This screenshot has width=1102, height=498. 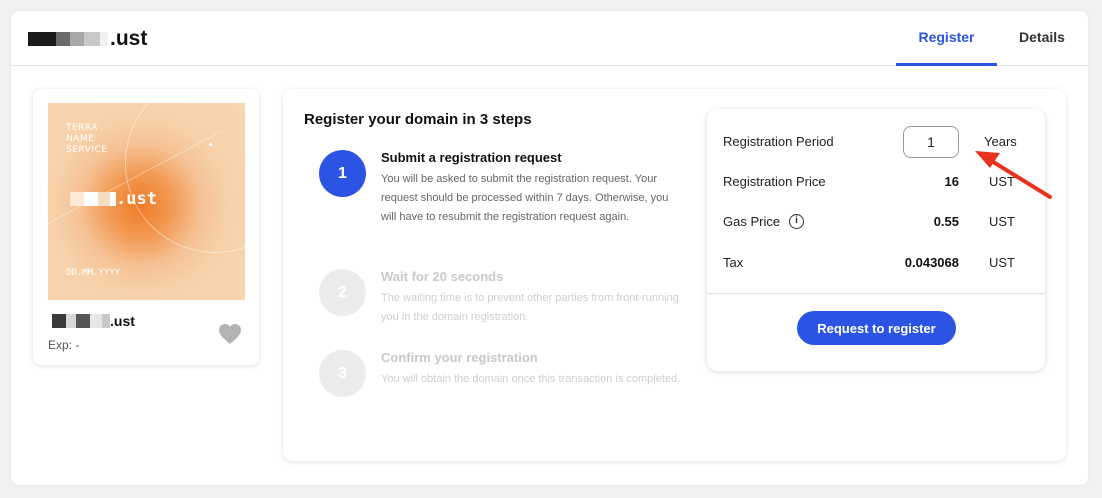 I want to click on redacted-nft-name, so click(x=93, y=199).